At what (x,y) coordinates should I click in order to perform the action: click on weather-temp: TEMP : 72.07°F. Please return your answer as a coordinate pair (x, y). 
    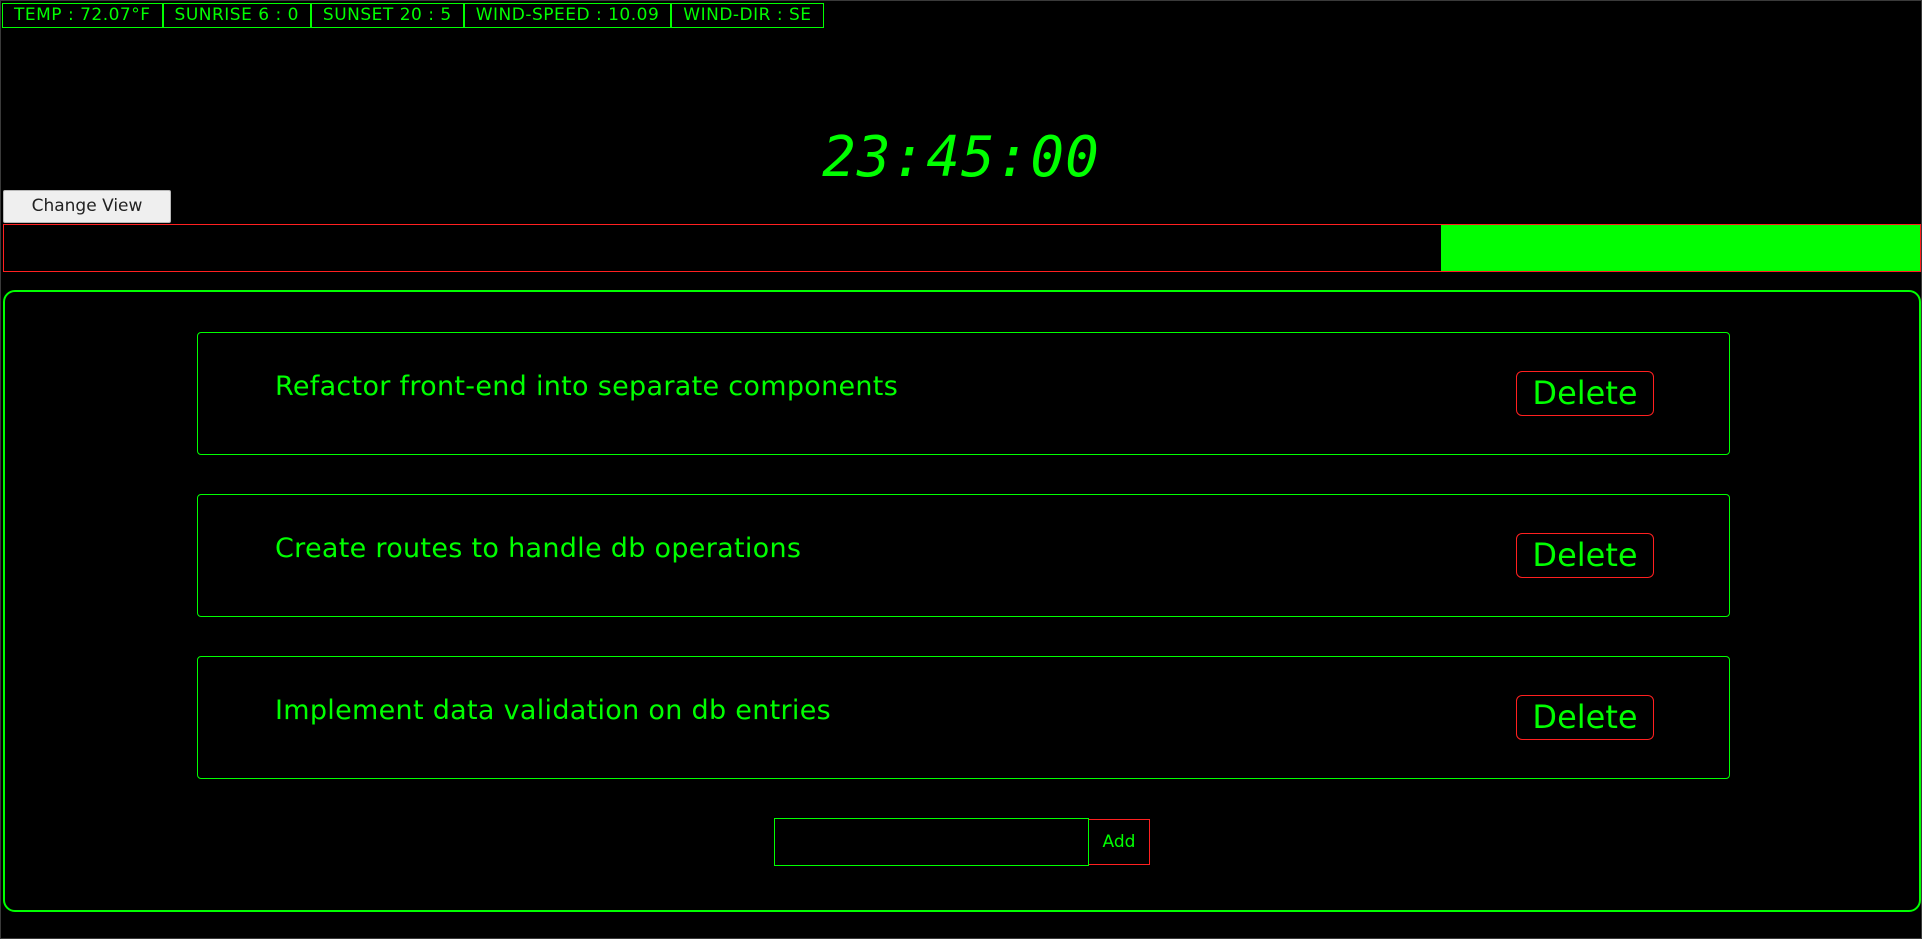
    Looking at the image, I should click on (82, 15).